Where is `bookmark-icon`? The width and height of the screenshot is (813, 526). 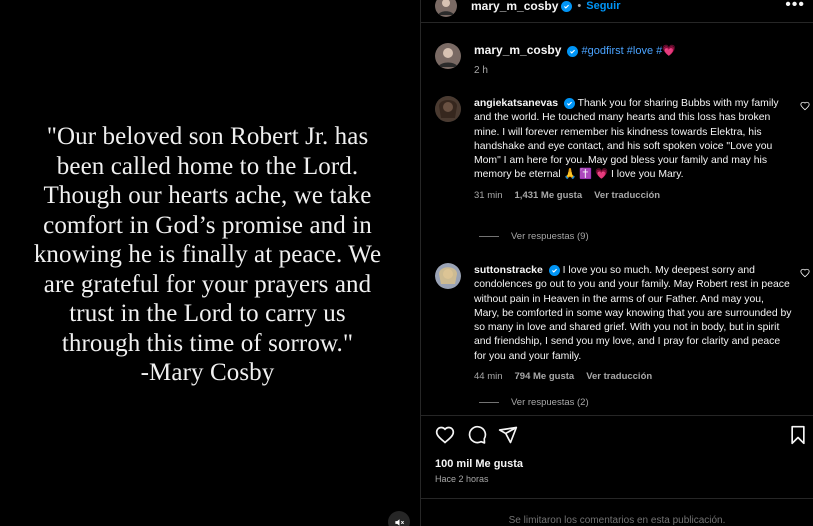 bookmark-icon is located at coordinates (798, 437).